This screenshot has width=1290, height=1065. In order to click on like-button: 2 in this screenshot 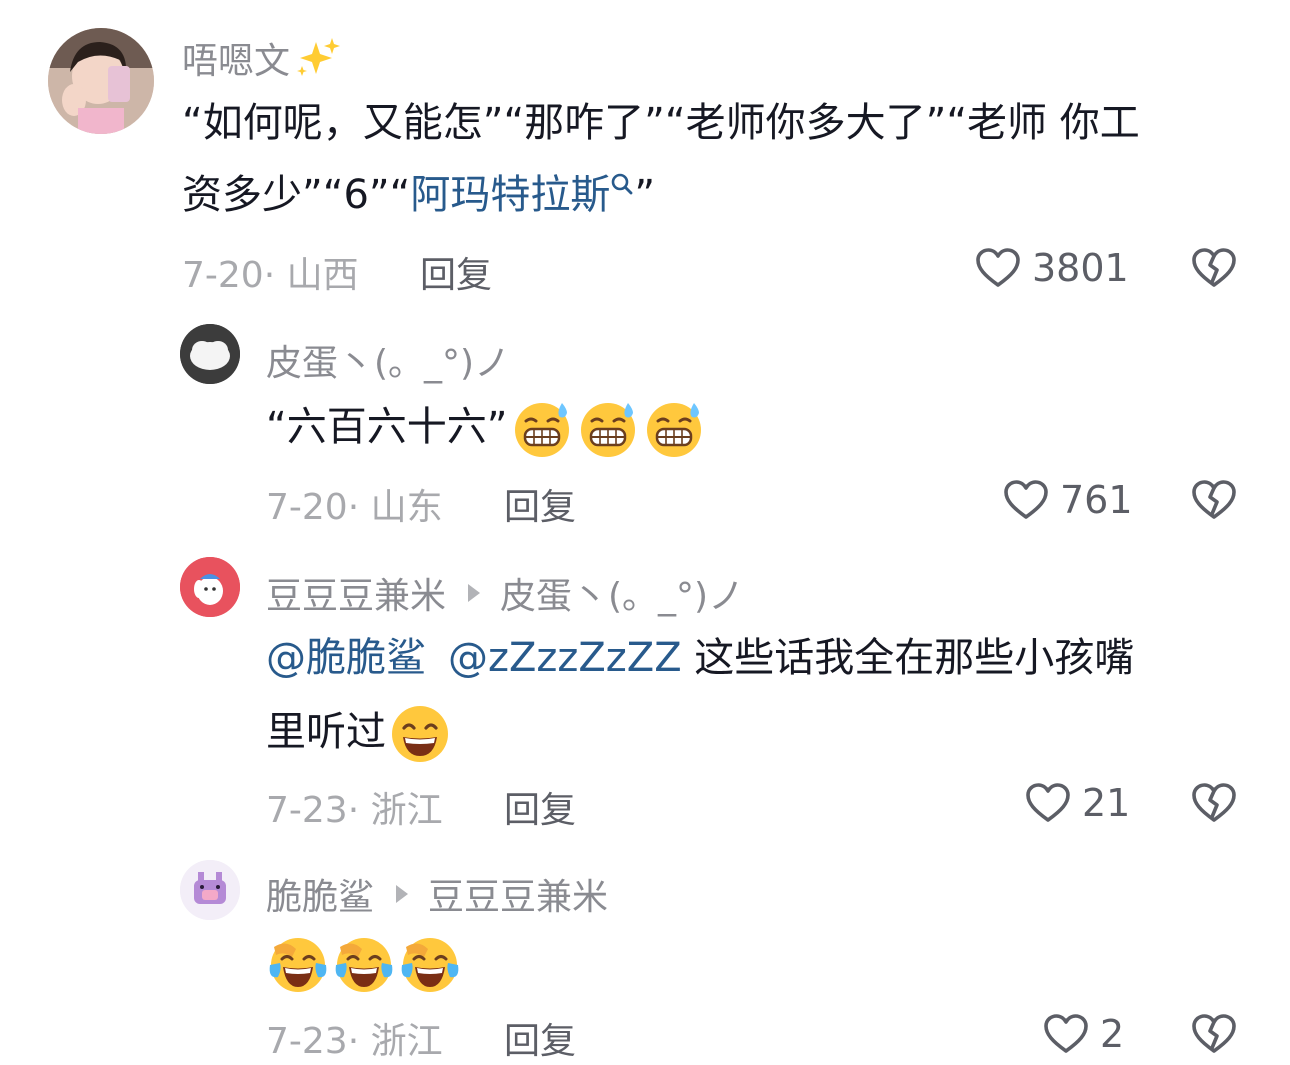, I will do `click(1083, 1034)`.